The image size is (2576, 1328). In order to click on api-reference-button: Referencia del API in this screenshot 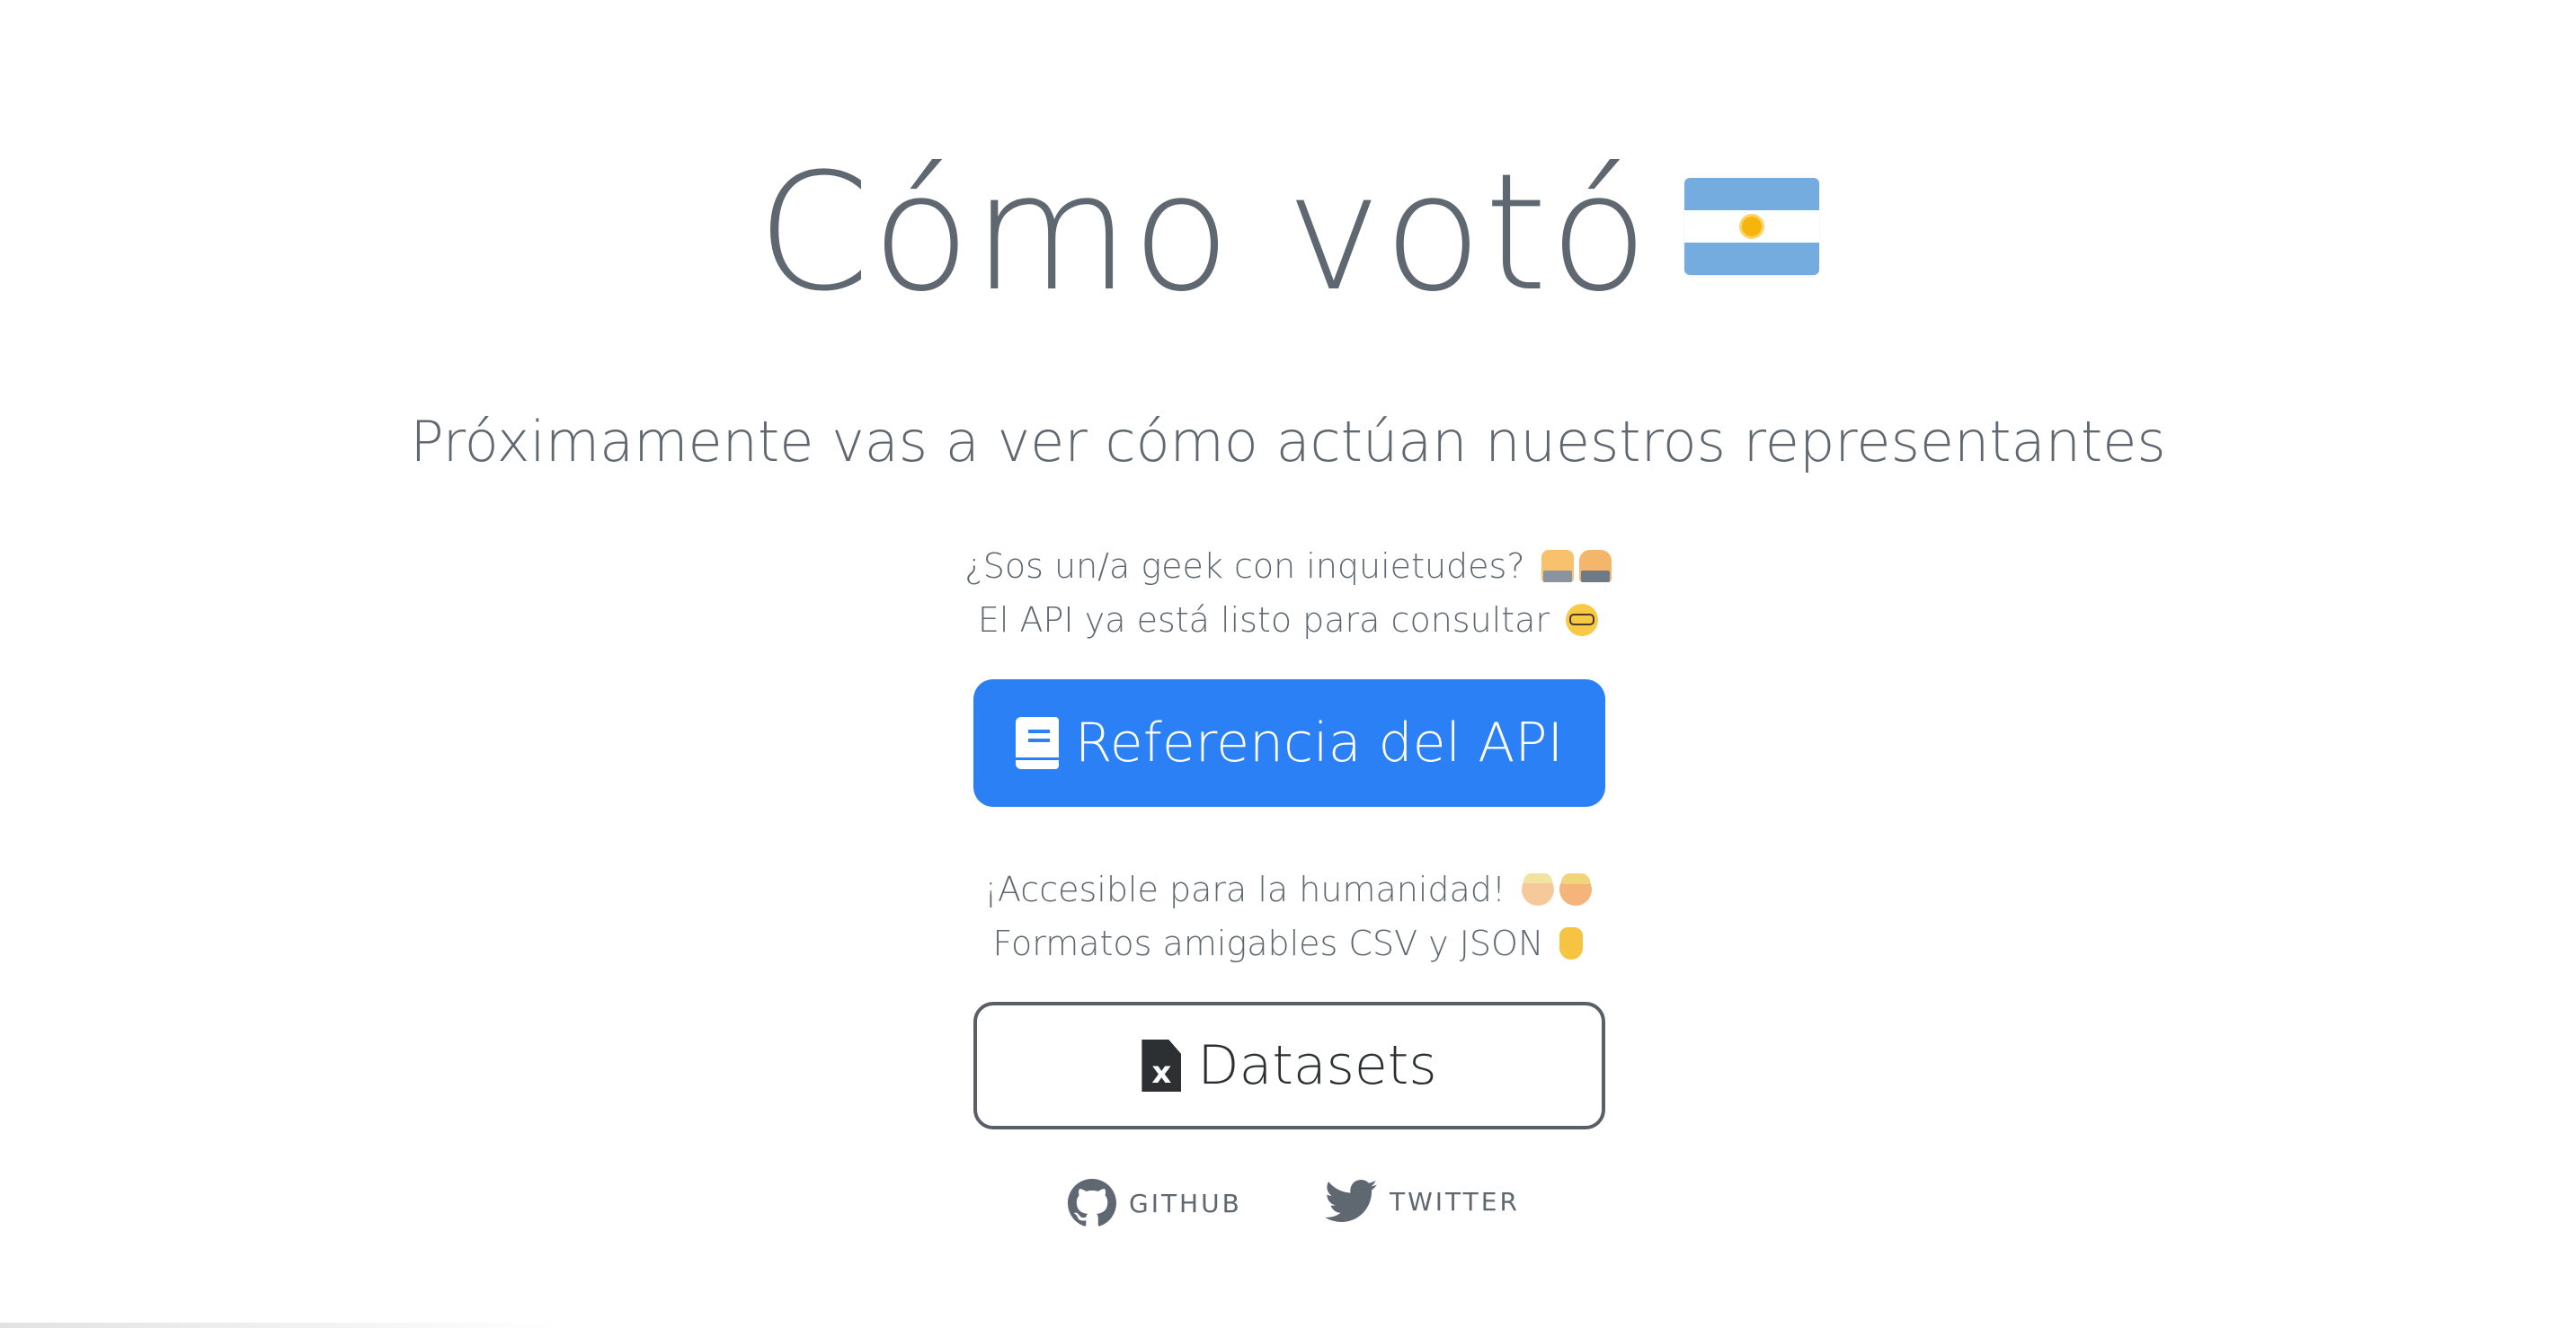, I will do `click(1289, 743)`.